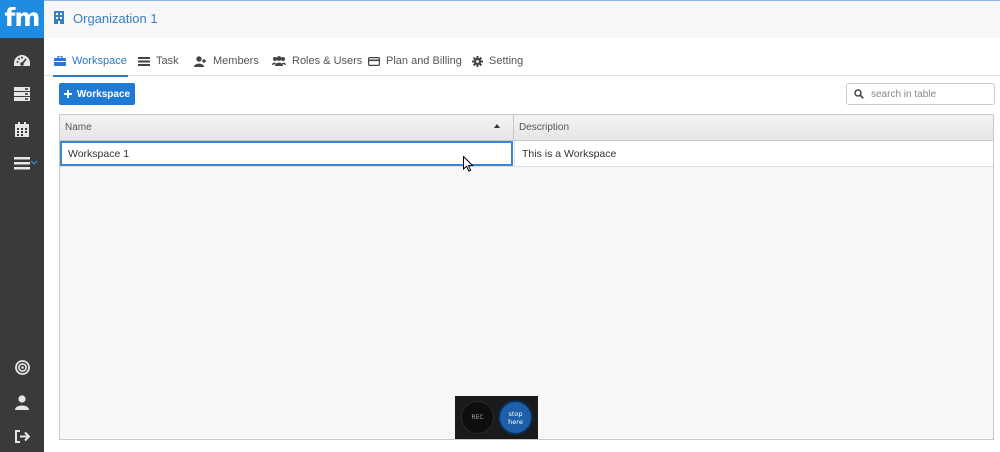 The image size is (1000, 452). What do you see at coordinates (497, 126) in the screenshot?
I see `sort-ascending-icon` at bounding box center [497, 126].